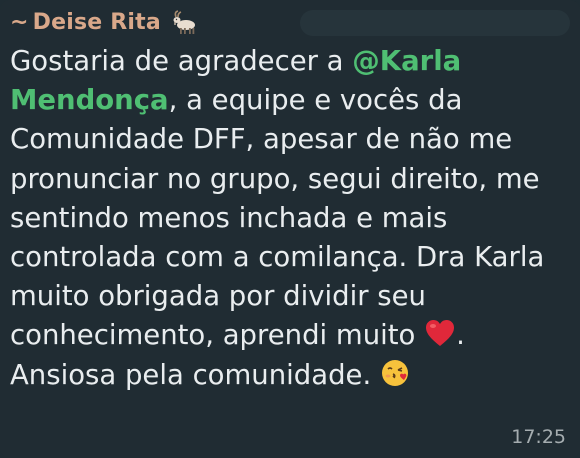 The image size is (580, 458). I want to click on face-blowing-kiss-icon, so click(394, 372).